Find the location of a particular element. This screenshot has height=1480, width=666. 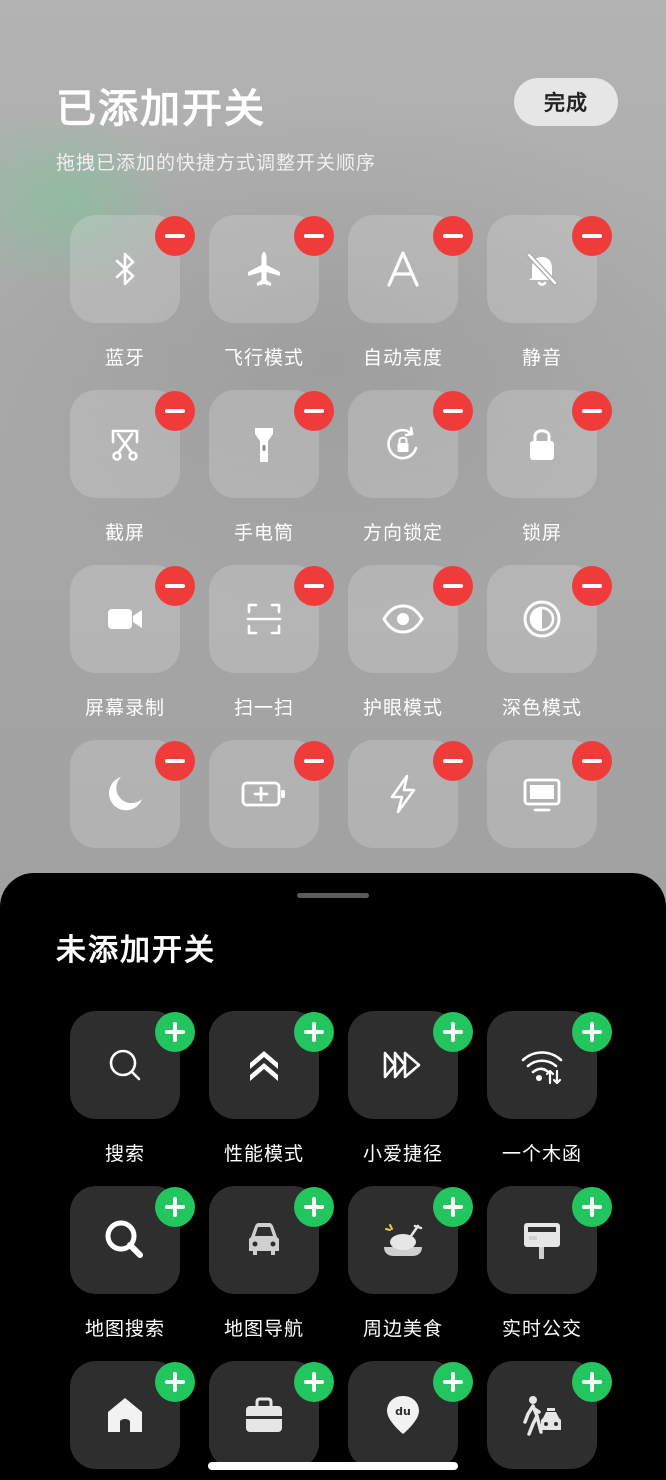

sheet-drag-handle is located at coordinates (333, 895).